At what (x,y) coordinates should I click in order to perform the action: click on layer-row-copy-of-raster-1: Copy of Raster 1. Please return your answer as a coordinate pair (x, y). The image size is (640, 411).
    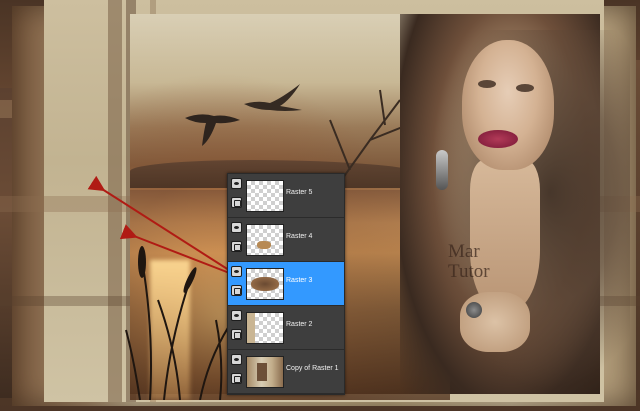
    Looking at the image, I should click on (286, 372).